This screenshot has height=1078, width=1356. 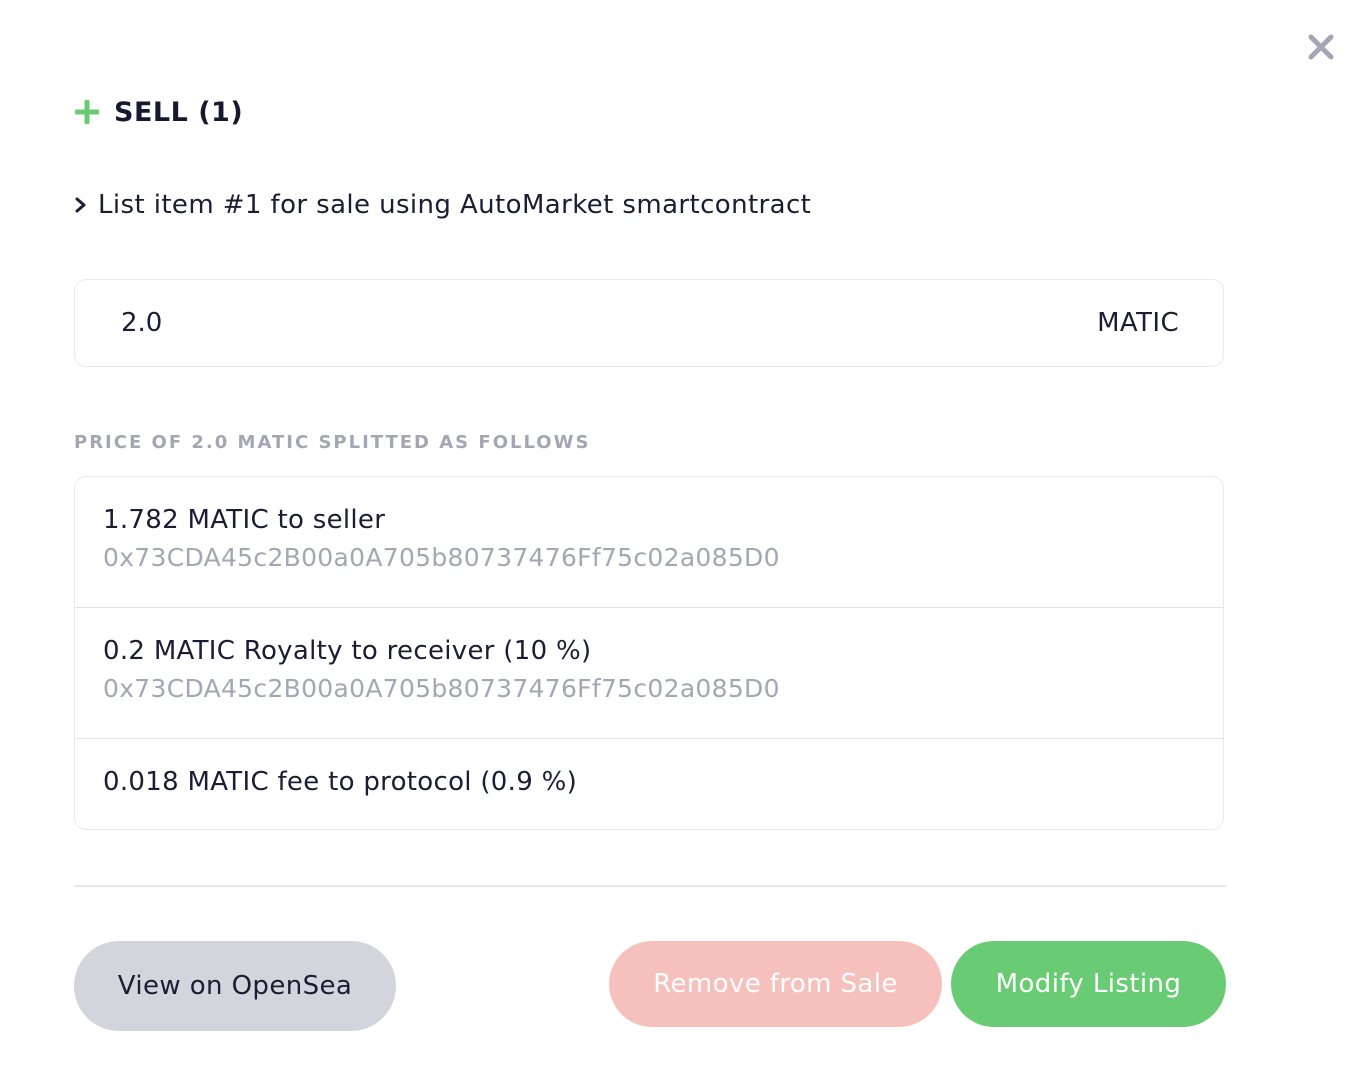 I want to click on modal-header: SELL (1), so click(x=158, y=112).